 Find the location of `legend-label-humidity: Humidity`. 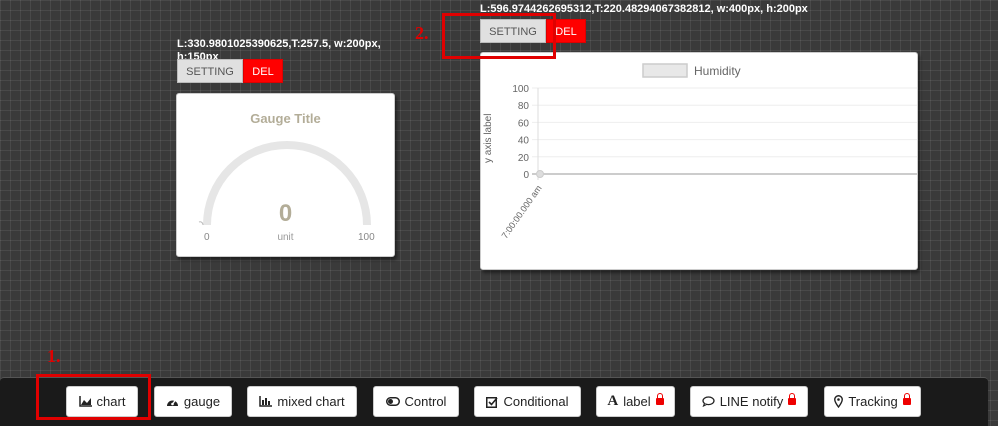

legend-label-humidity: Humidity is located at coordinates (717, 71).